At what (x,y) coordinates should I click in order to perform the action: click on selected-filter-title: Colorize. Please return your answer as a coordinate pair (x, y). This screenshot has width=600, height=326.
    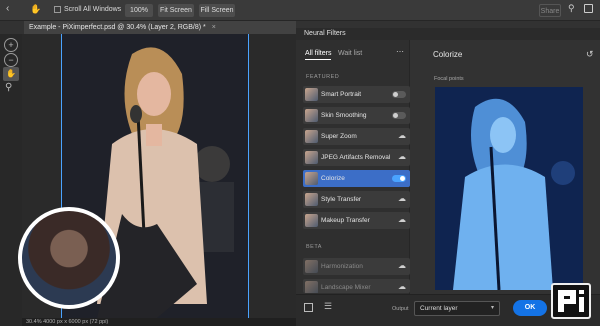
    Looking at the image, I should click on (448, 54).